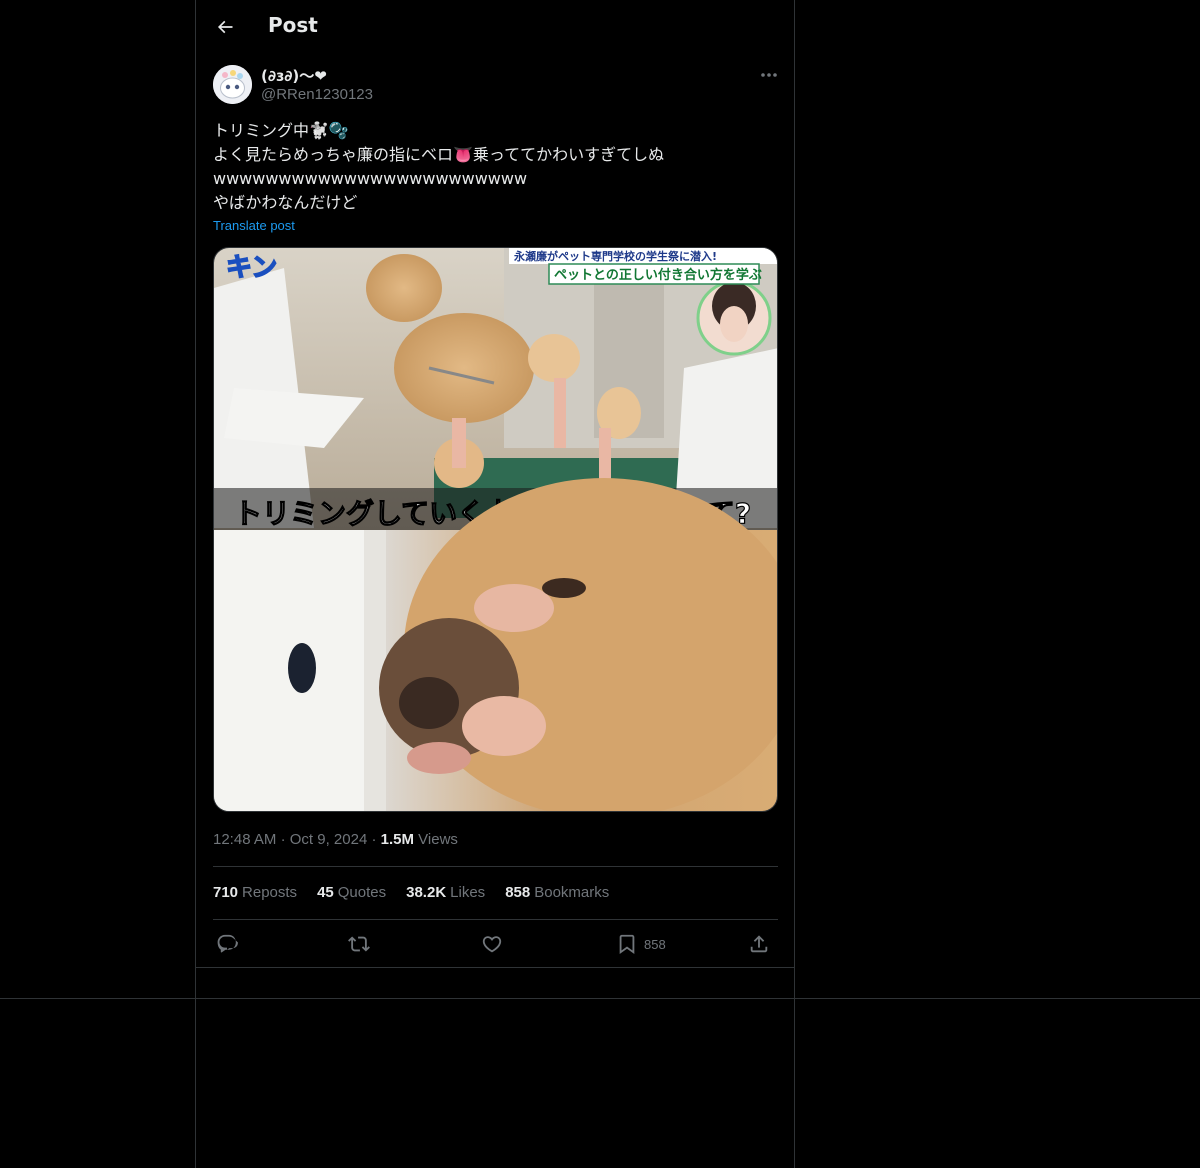 The height and width of the screenshot is (1168, 1200). I want to click on likes-stat: 38.2K Likes, so click(445, 892).